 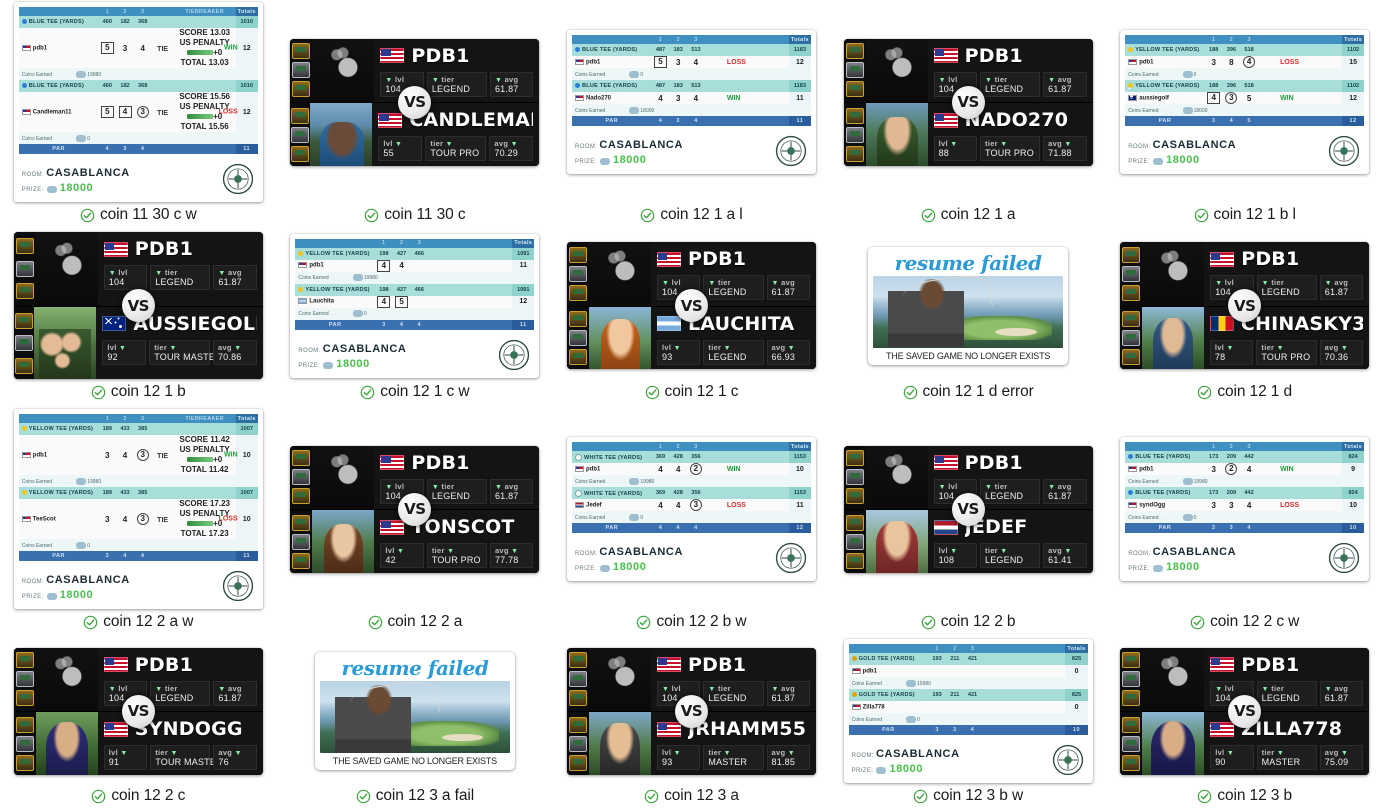 What do you see at coordinates (206, 455) in the screenshot?
I see `tiebreaker-cell: SCORE 11.42 US PENALTY +0 TOTAL 11.42 WIN` at bounding box center [206, 455].